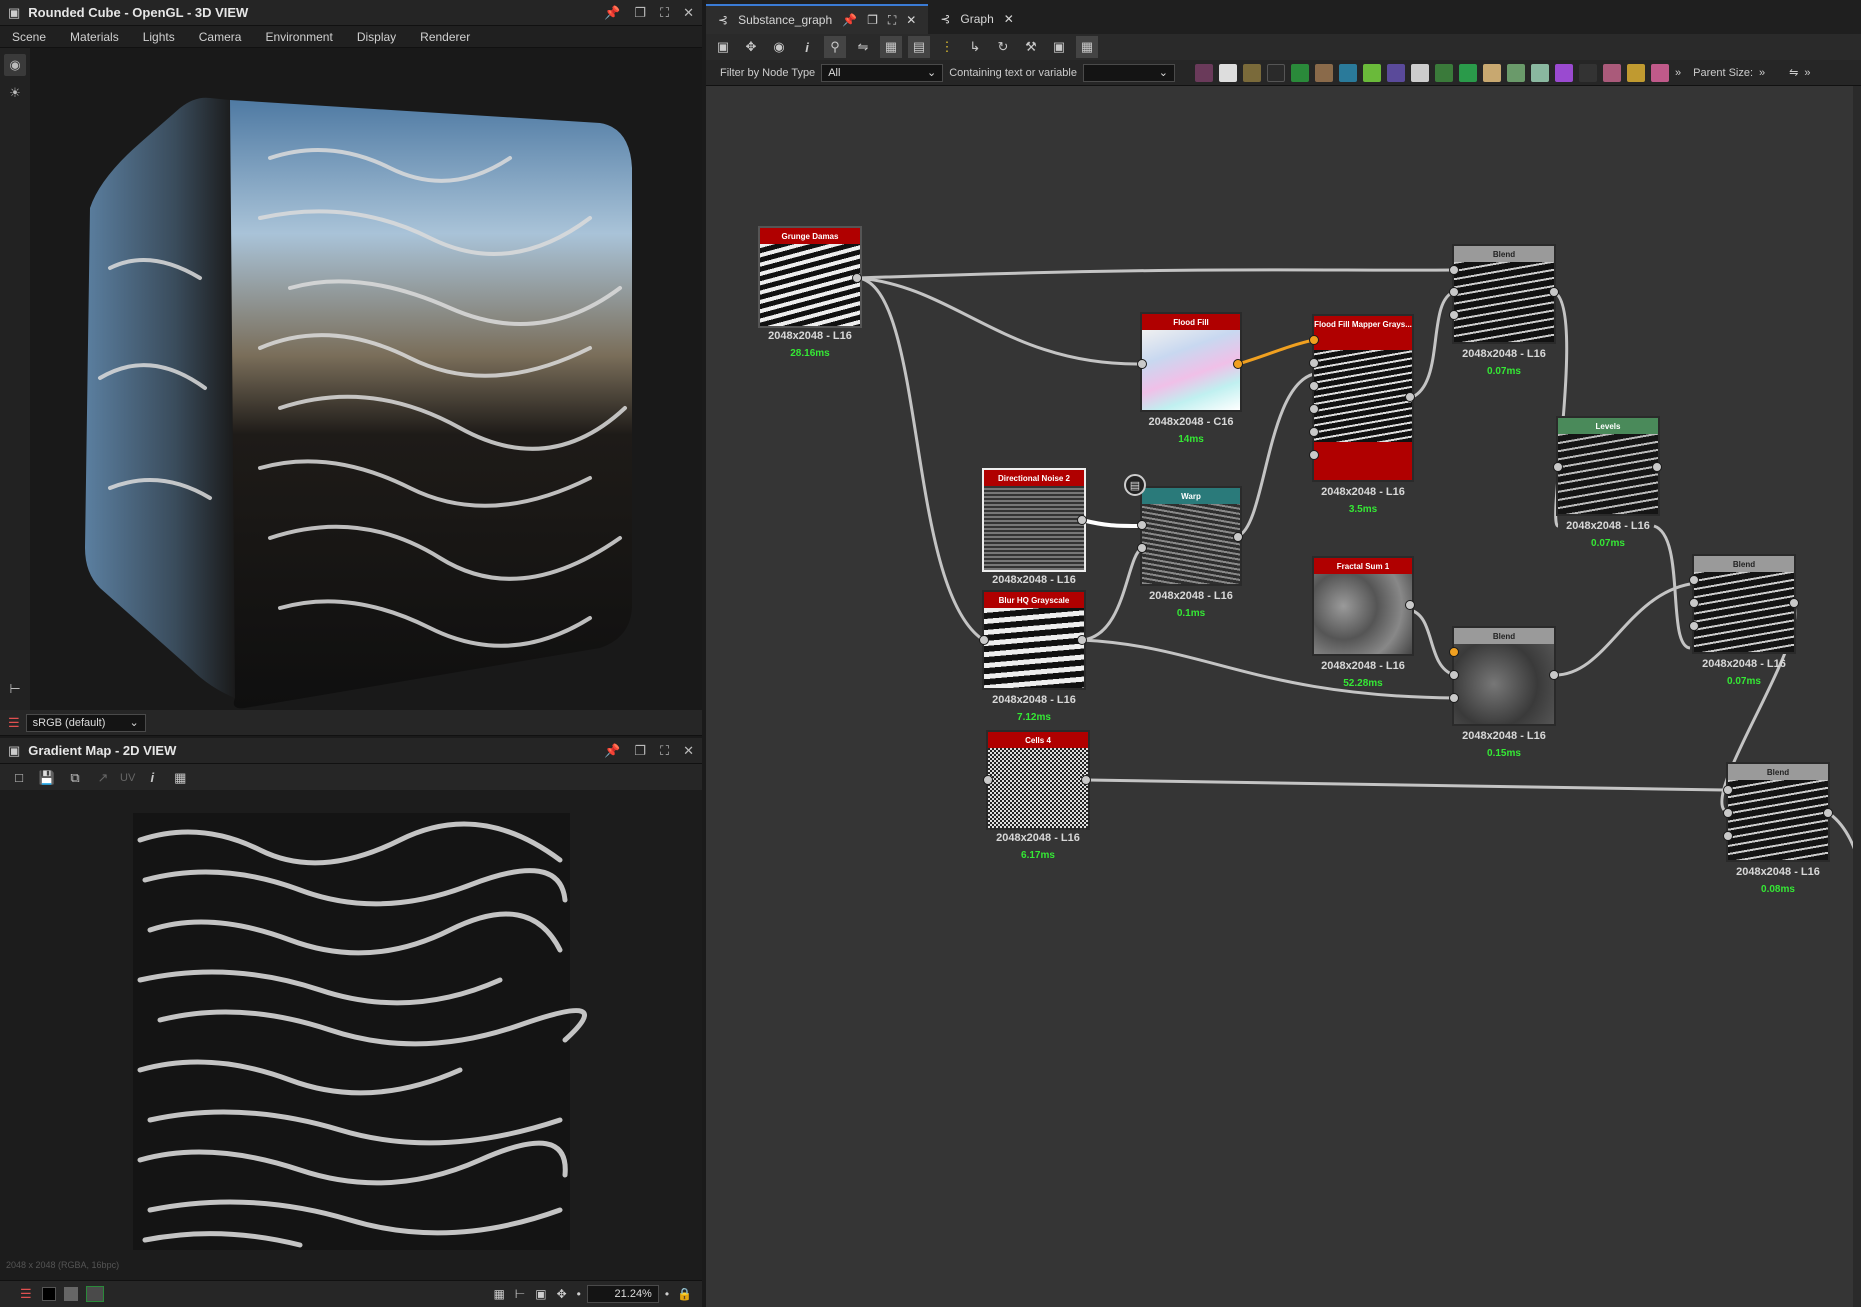 This screenshot has height=1307, width=1861. Describe the element at coordinates (1128, 72) in the screenshot. I see `contains-text-input: ⌄` at that location.